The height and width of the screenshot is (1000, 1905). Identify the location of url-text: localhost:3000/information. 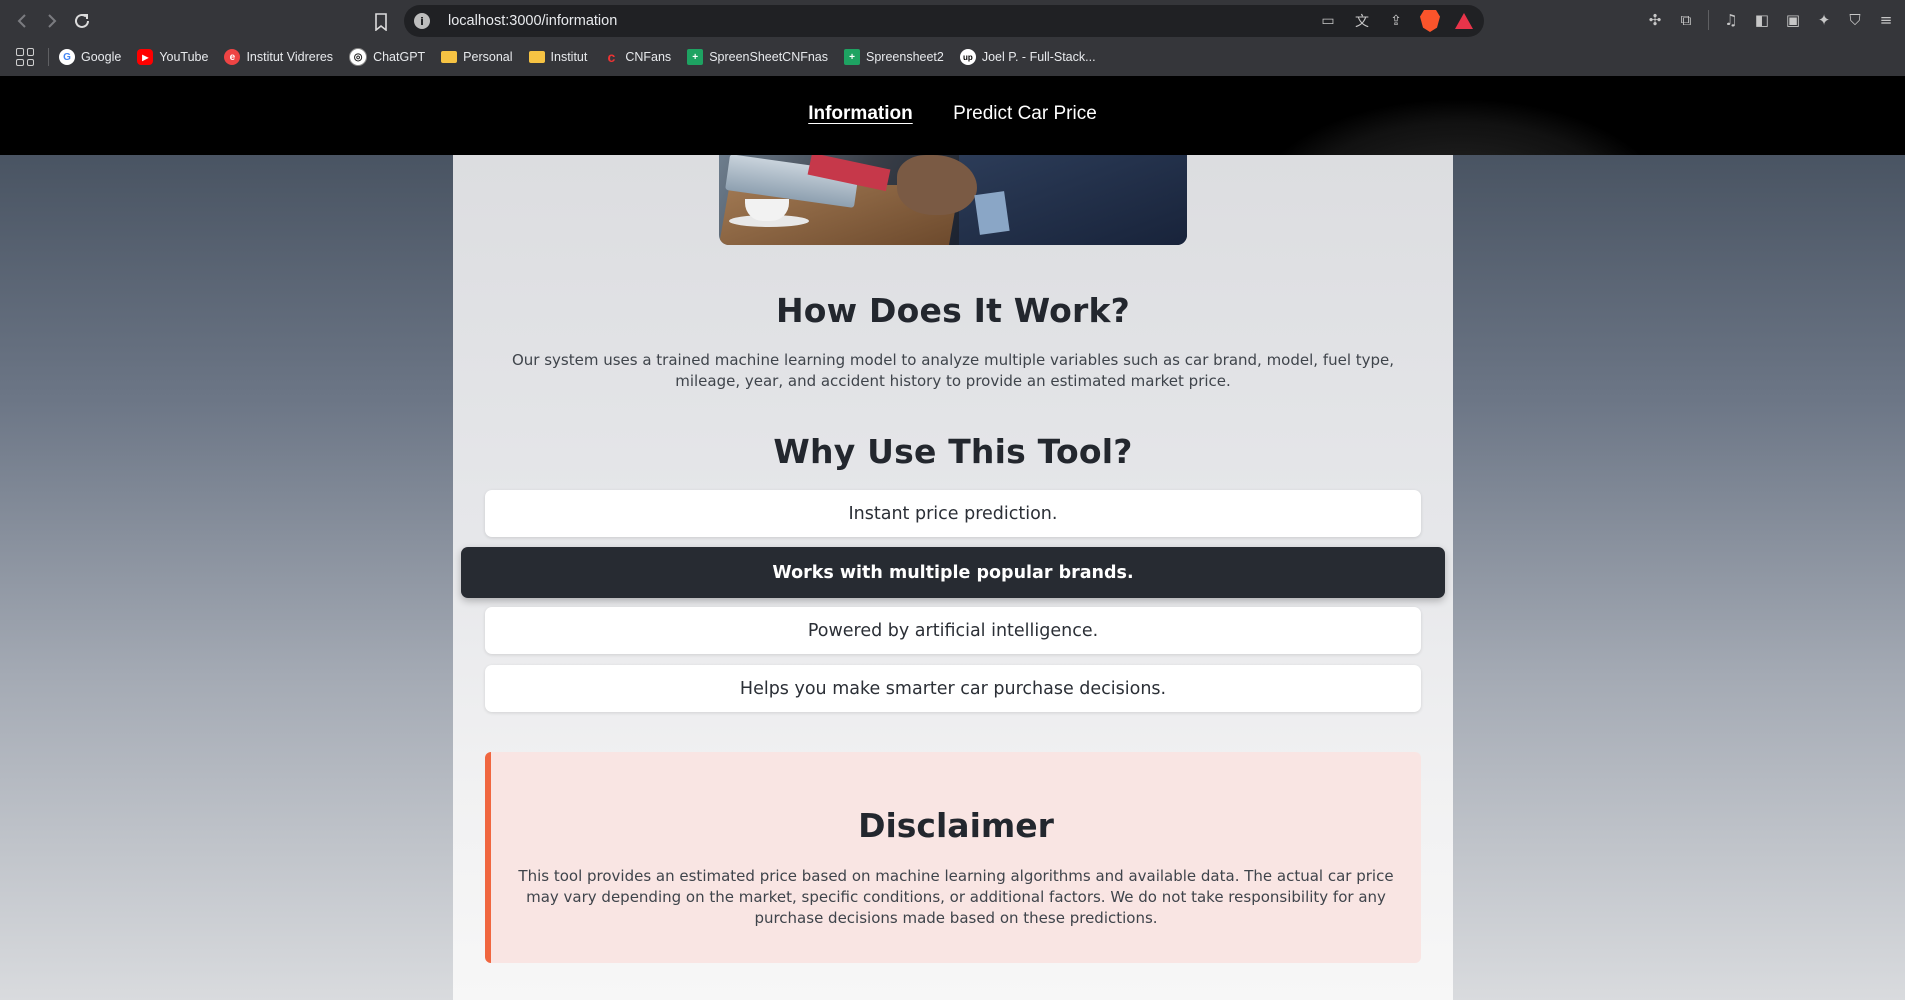
(532, 21).